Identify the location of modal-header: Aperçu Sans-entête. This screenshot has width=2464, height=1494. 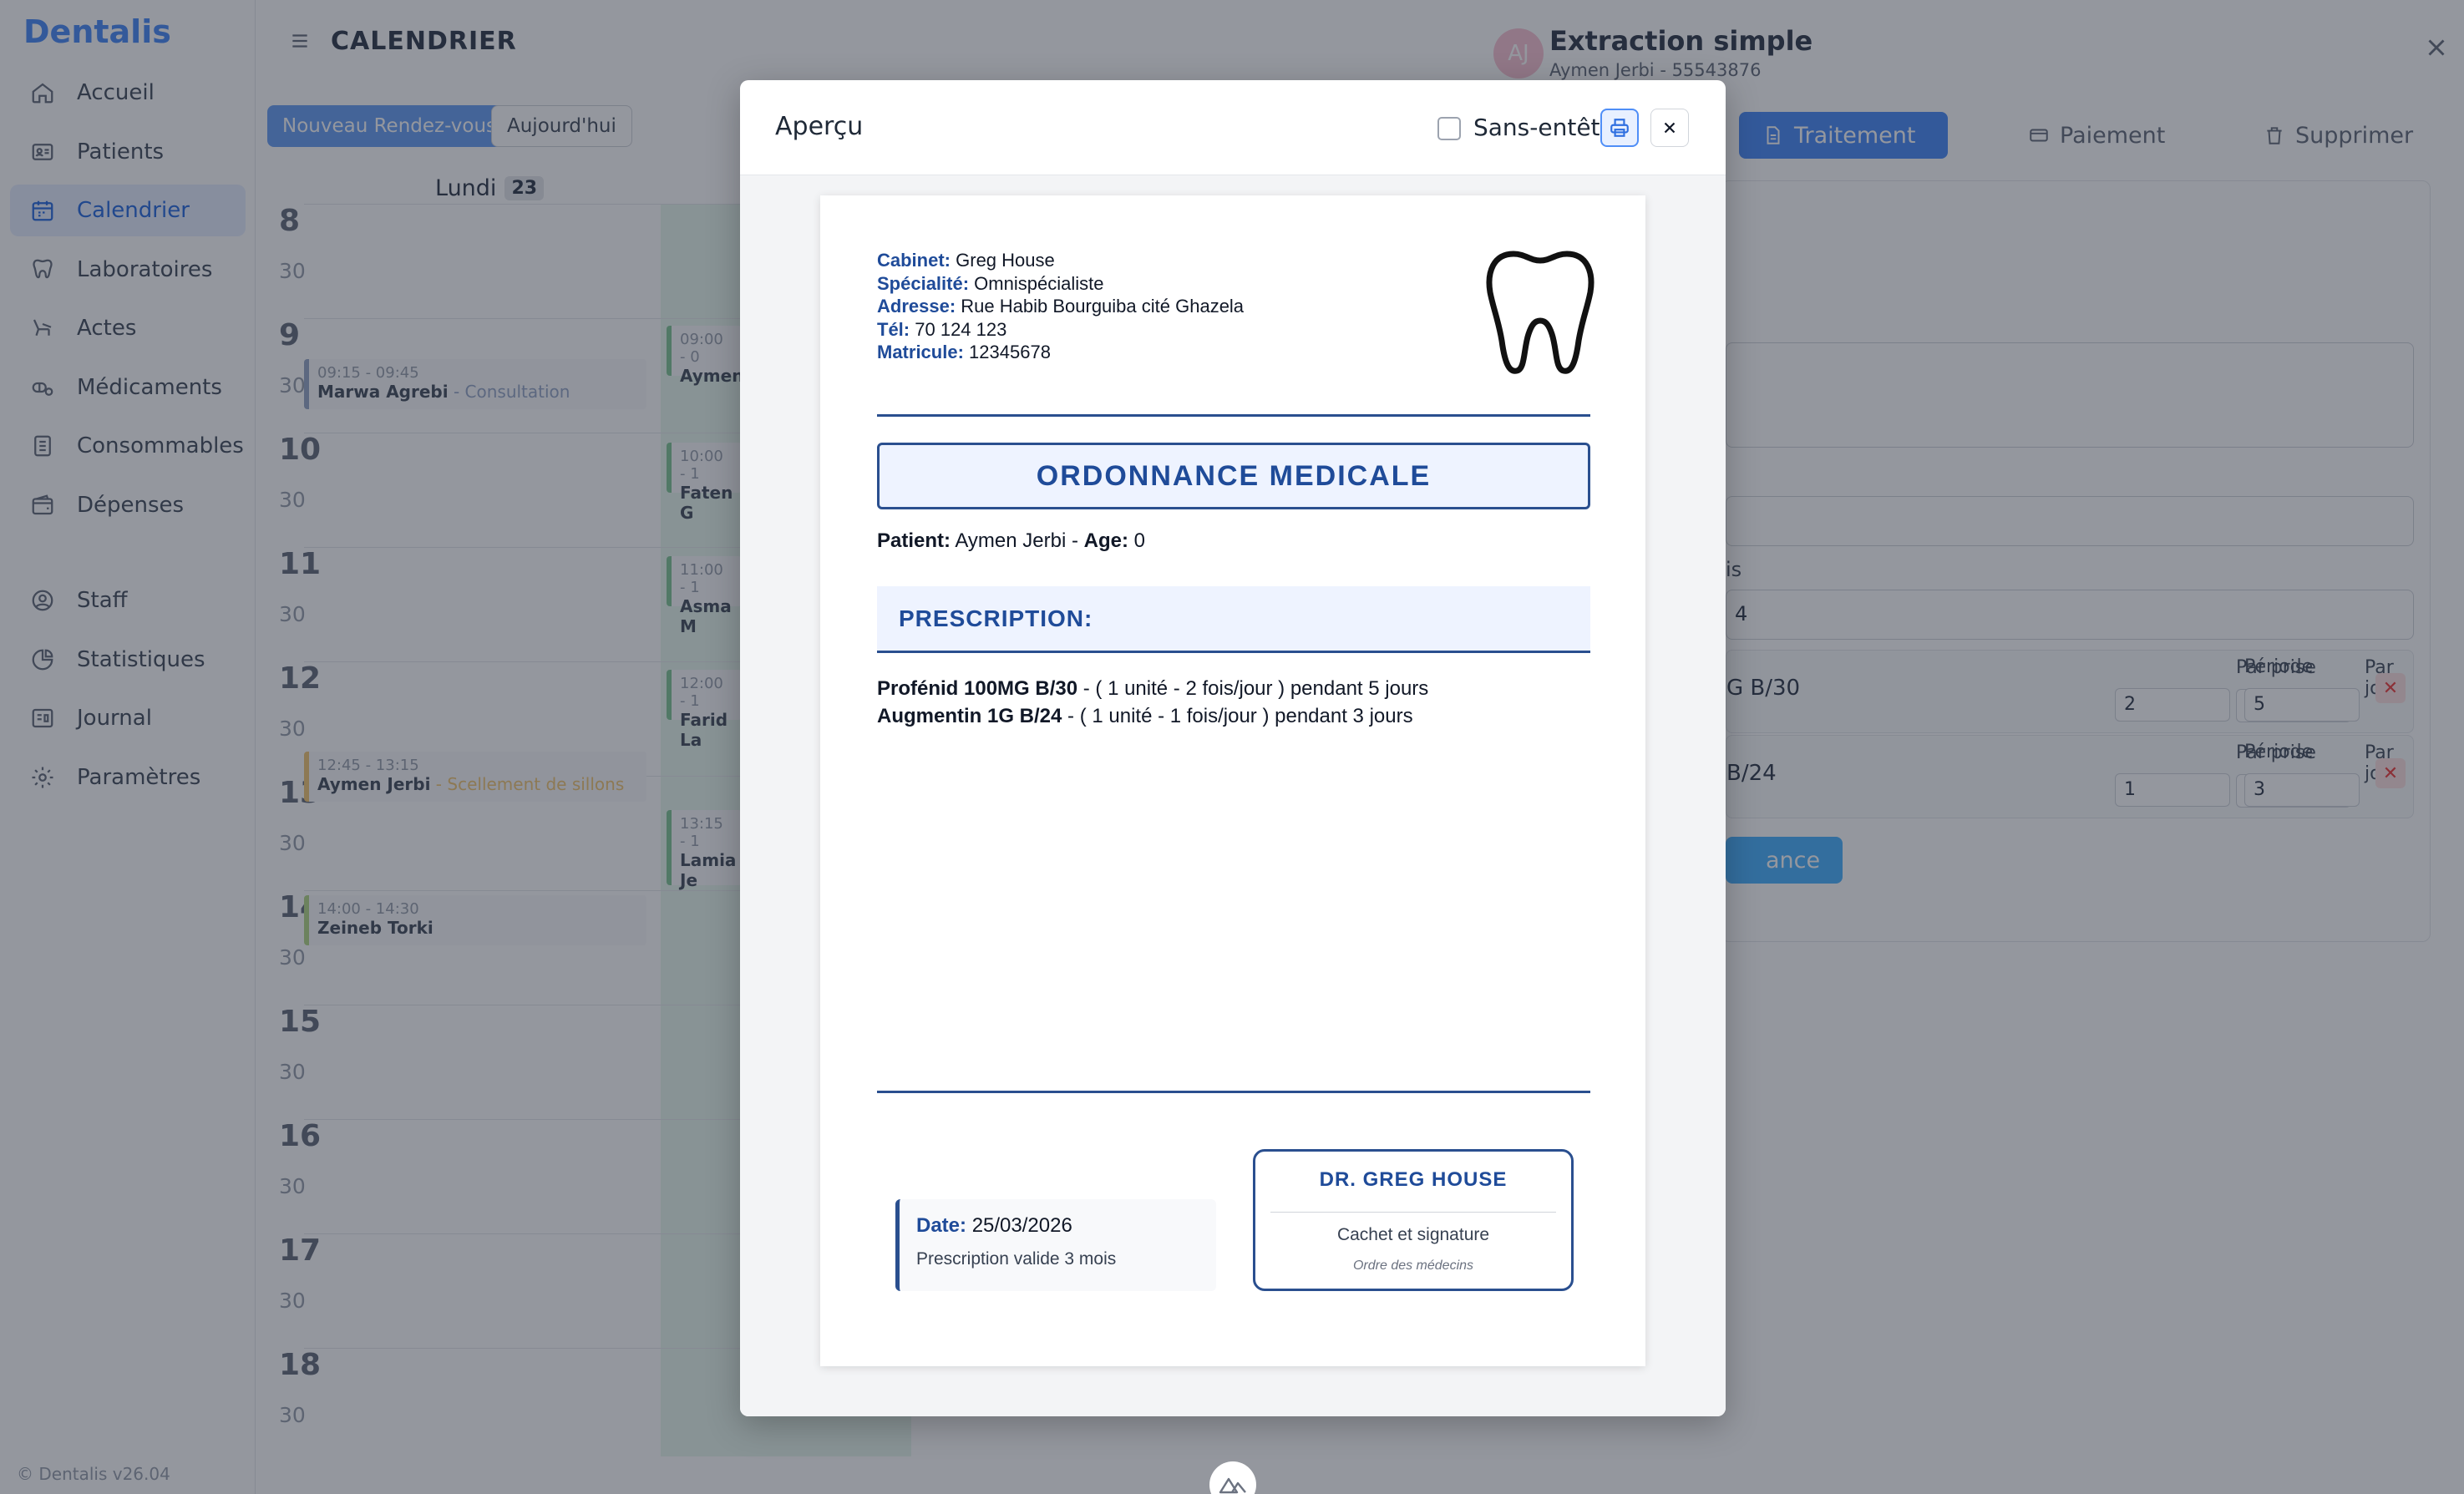
(1233, 127).